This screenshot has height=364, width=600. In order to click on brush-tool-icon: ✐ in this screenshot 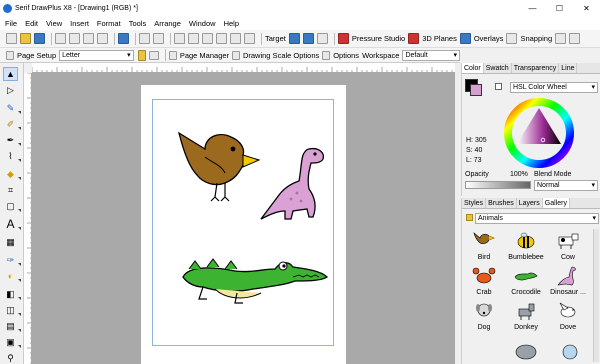, I will do `click(12, 124)`.